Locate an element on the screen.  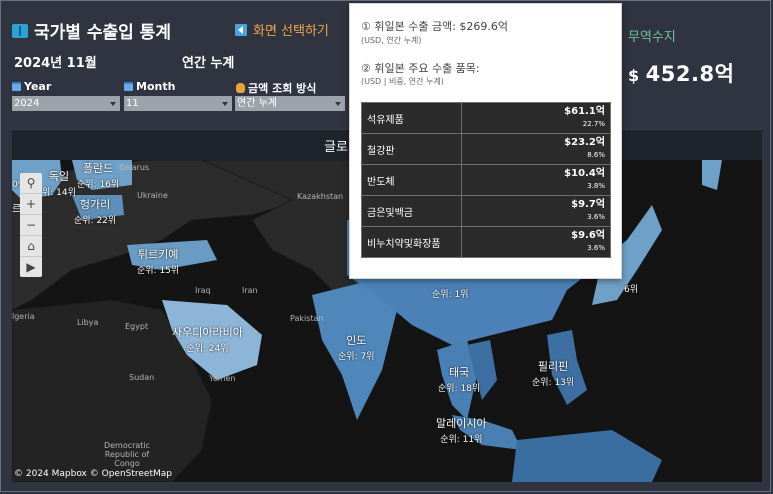
geo-label: Iran is located at coordinates (250, 290).